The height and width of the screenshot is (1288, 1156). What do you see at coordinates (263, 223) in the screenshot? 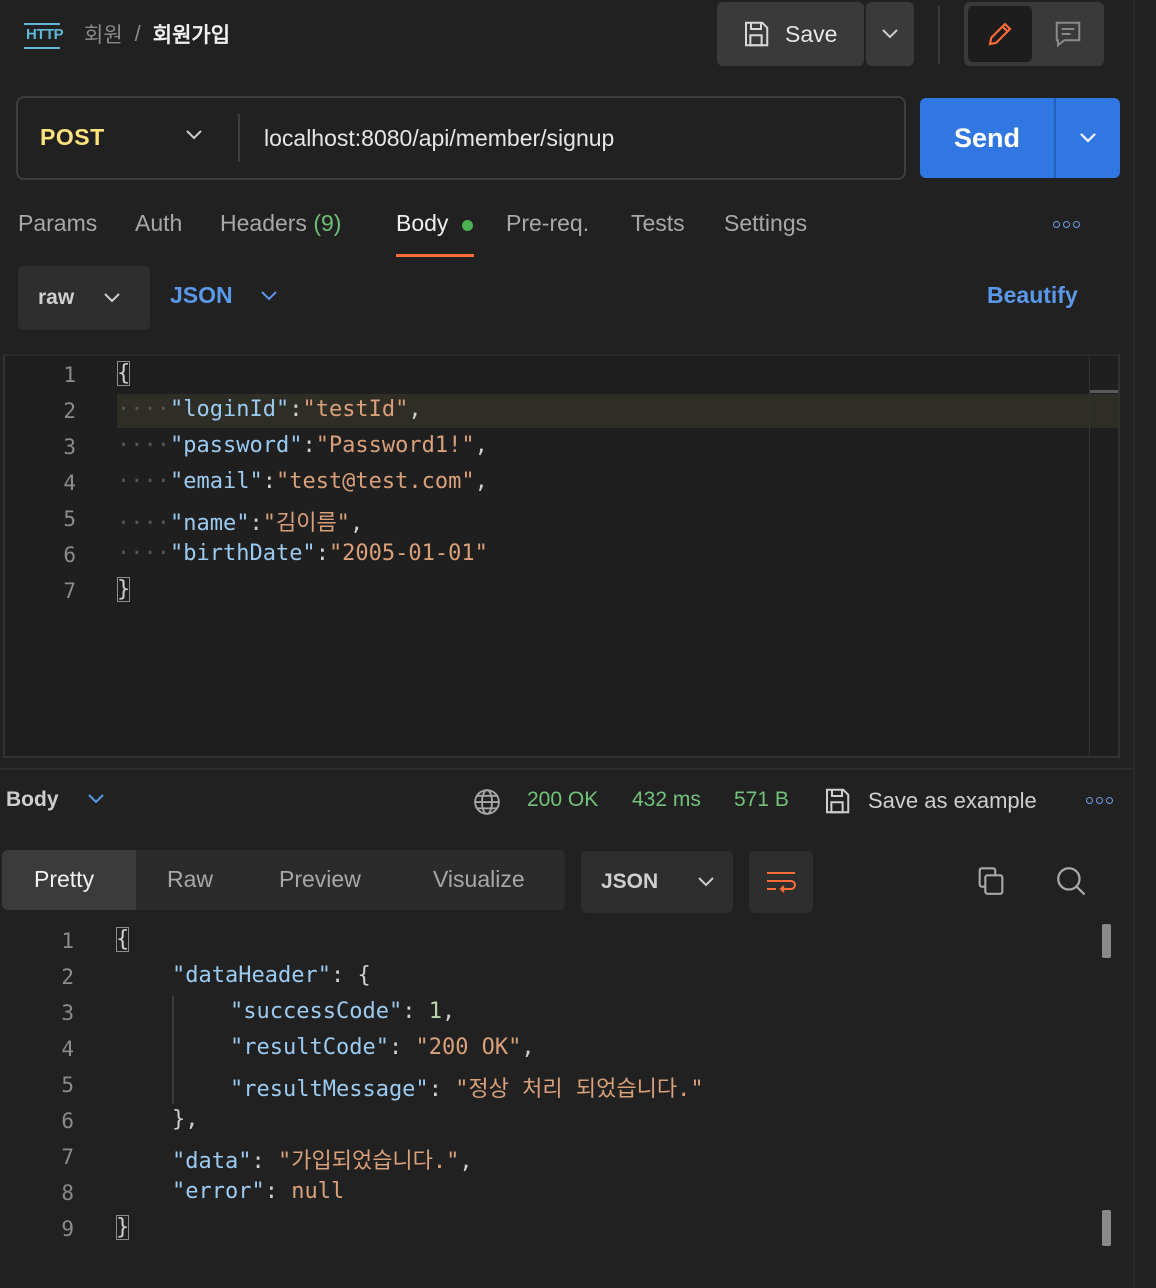
I see `tab-headers-label: Headers` at bounding box center [263, 223].